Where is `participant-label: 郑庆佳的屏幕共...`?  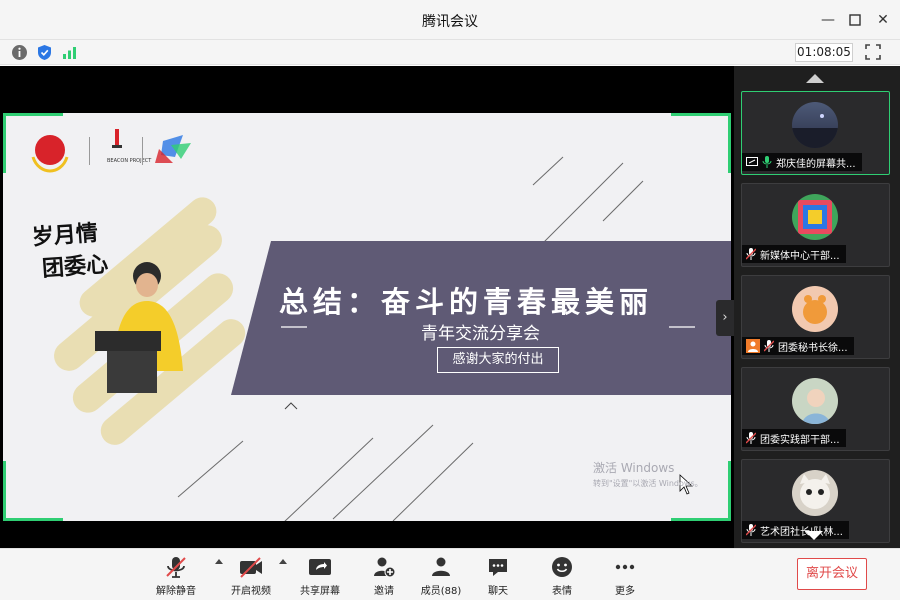
participant-label: 郑庆佳的屏幕共... is located at coordinates (802, 162).